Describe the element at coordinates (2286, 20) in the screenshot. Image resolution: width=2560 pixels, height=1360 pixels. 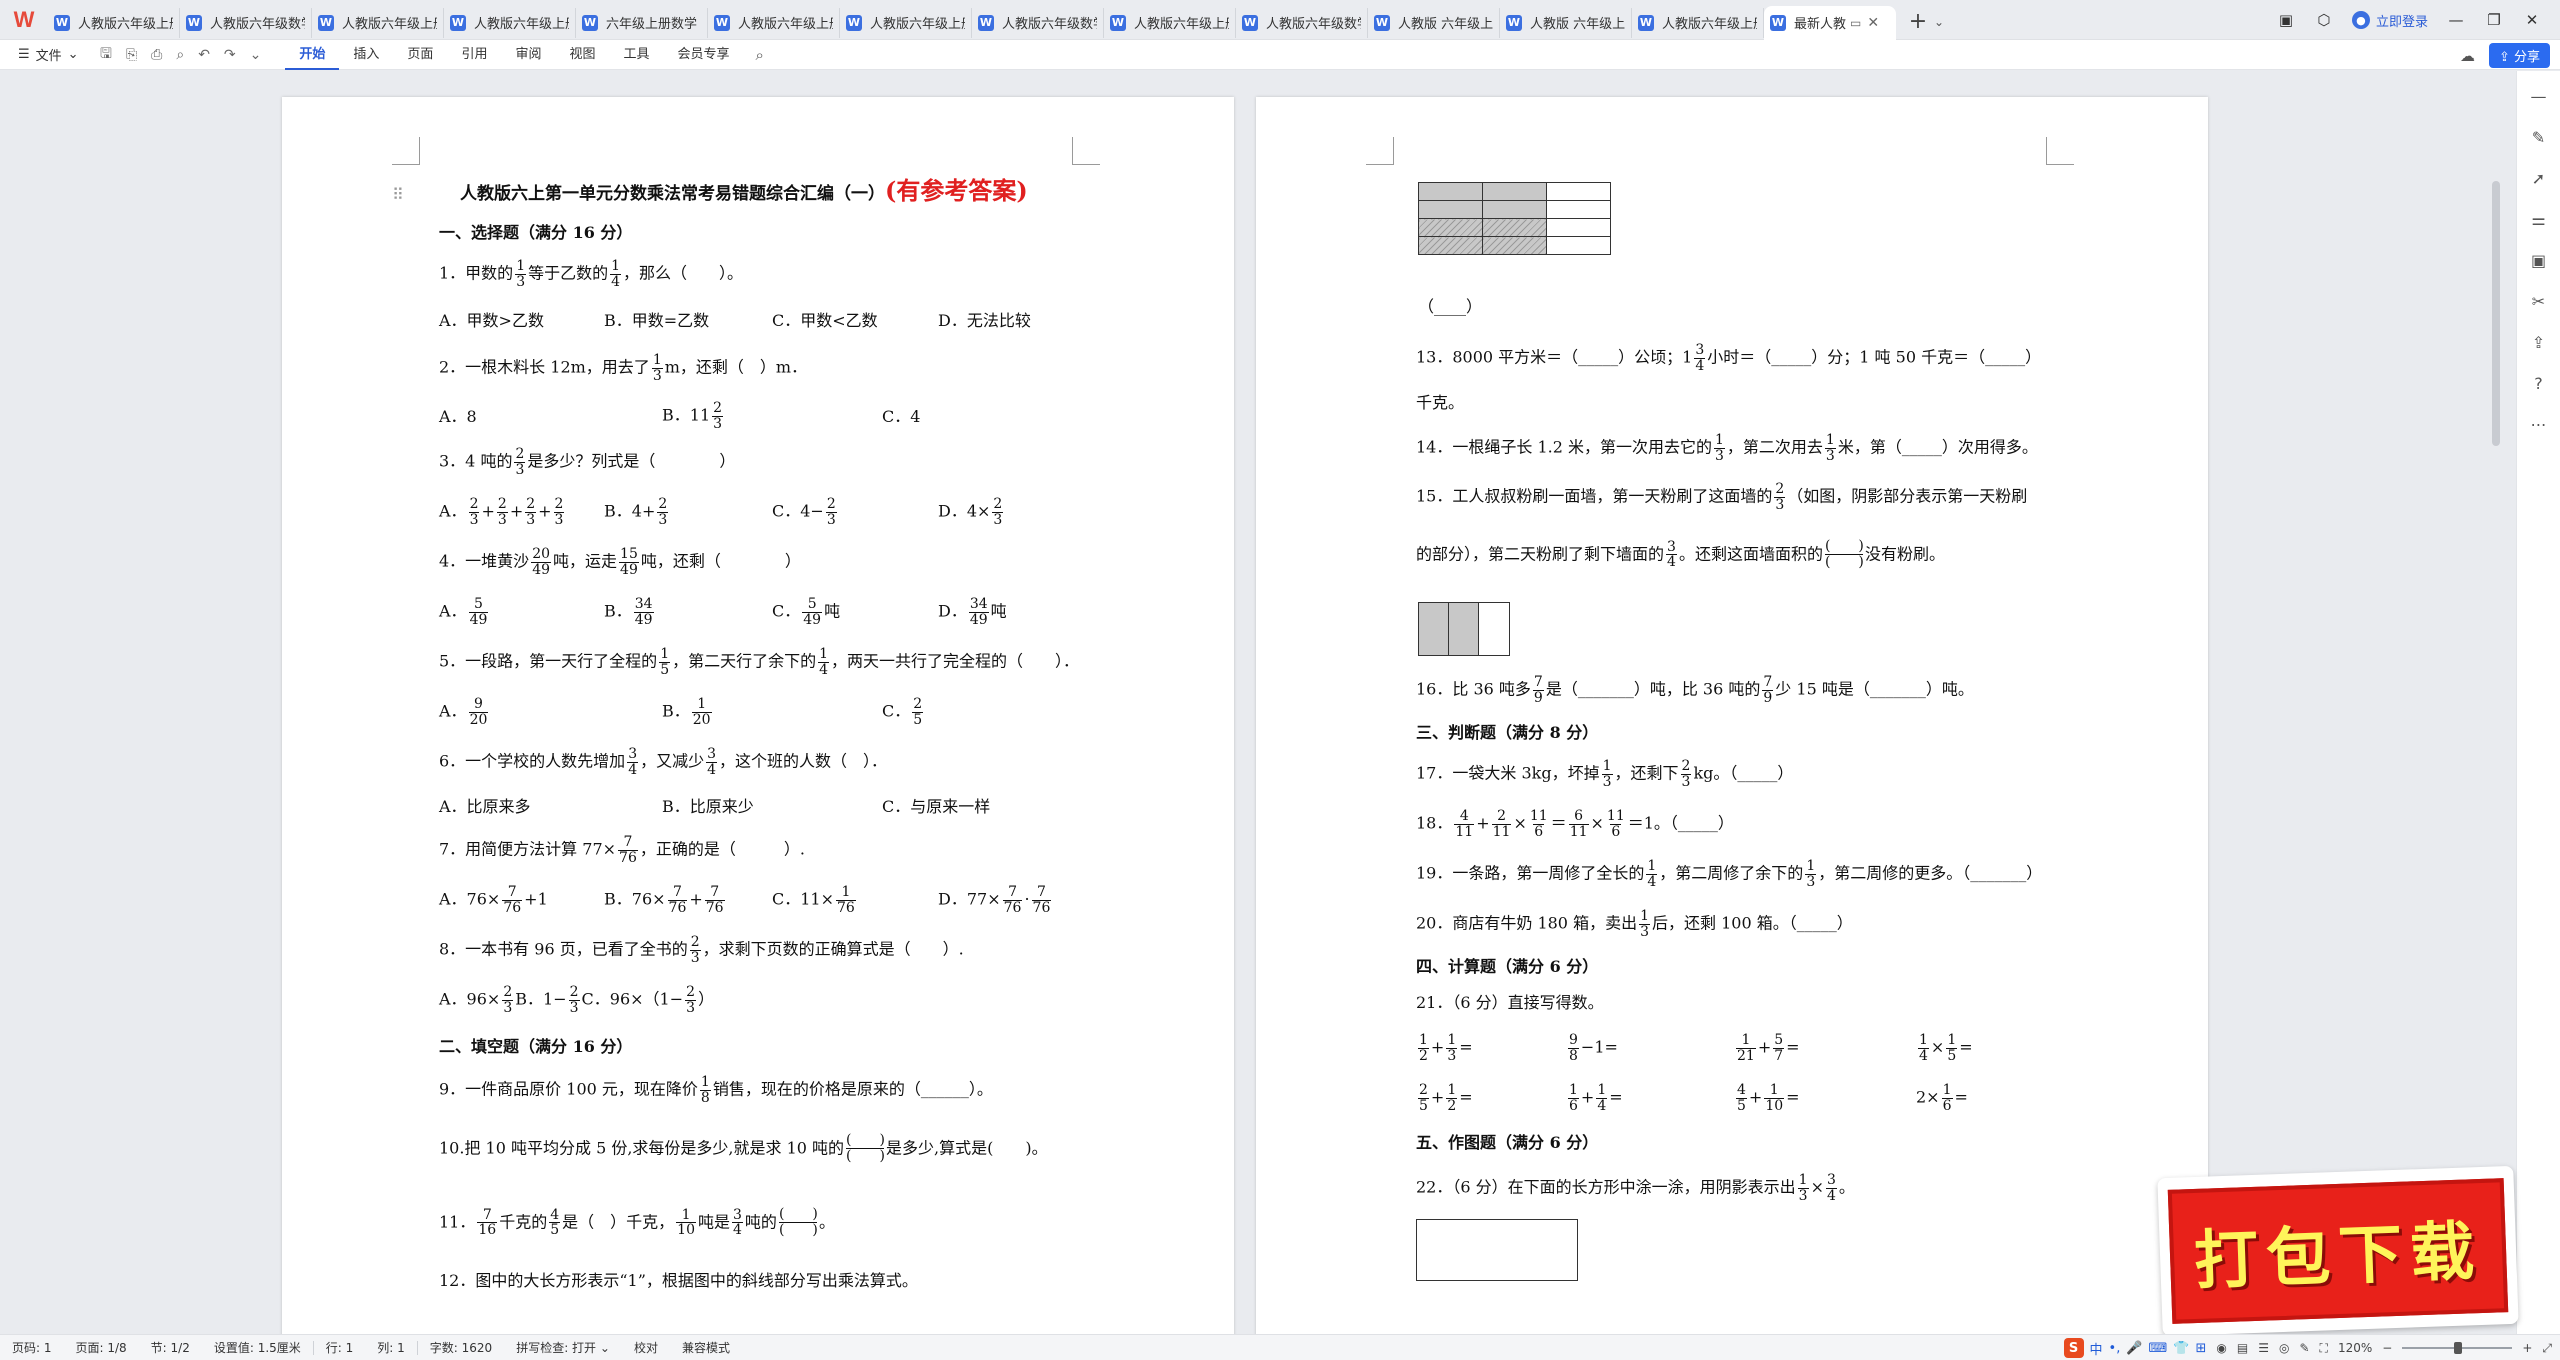
I see `layout-icon: ▣` at that location.